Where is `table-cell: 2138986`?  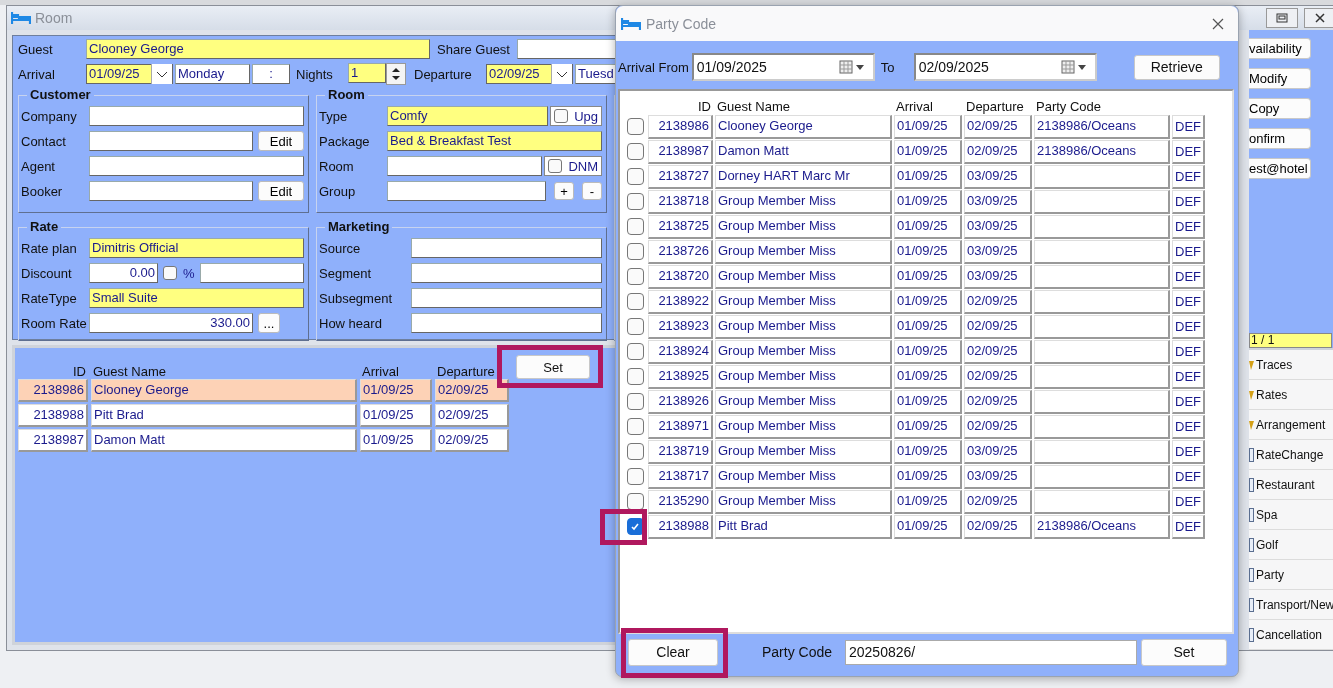 table-cell: 2138986 is located at coordinates (680, 126).